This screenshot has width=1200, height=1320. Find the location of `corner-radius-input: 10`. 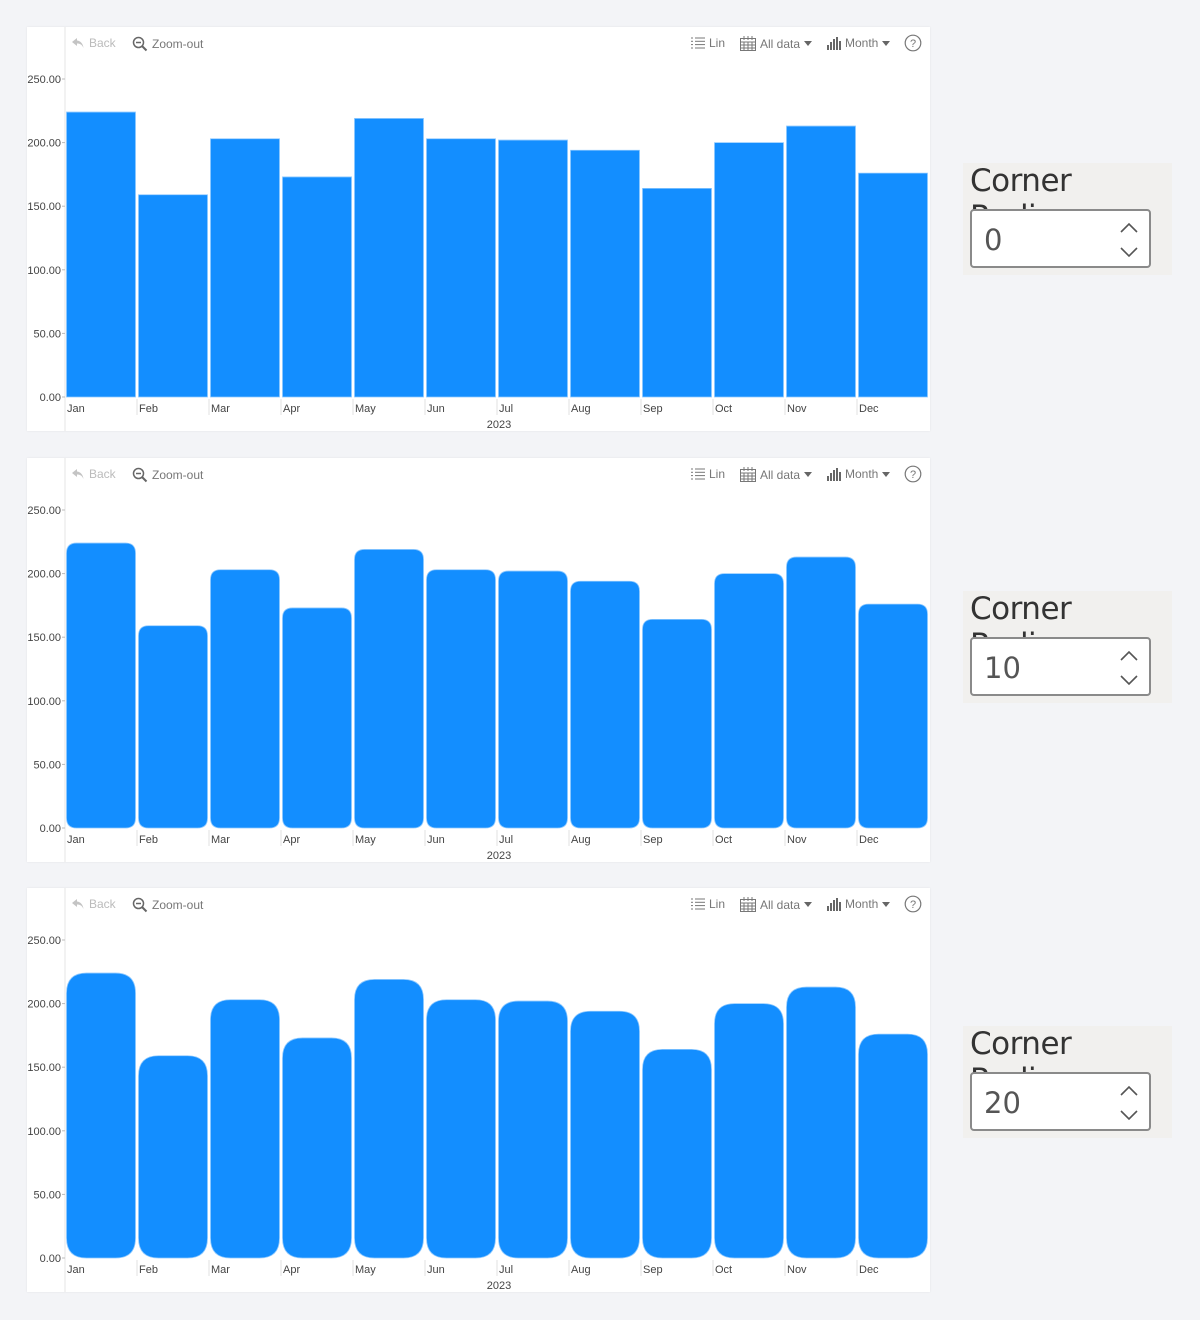

corner-radius-input: 10 is located at coordinates (1060, 666).